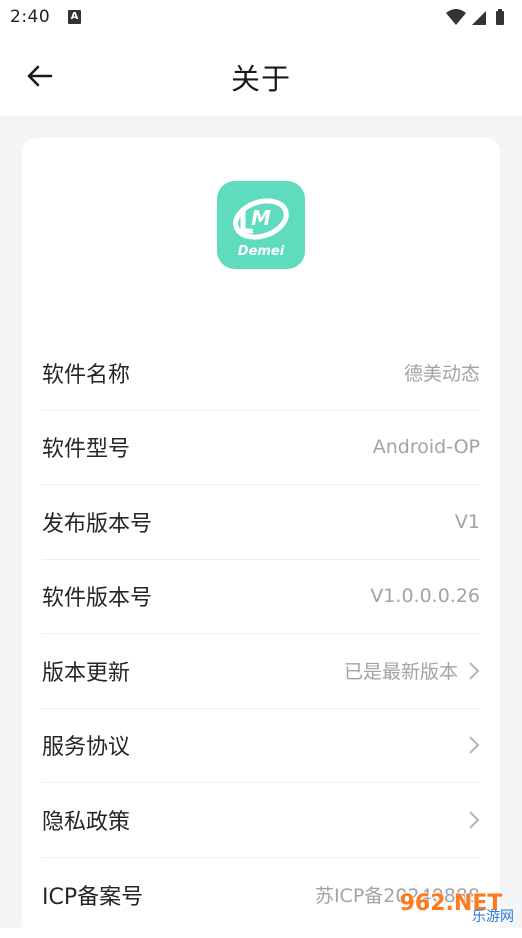 Image resolution: width=522 pixels, height=938 pixels. I want to click on row-label: 发布版本号, so click(97, 524).